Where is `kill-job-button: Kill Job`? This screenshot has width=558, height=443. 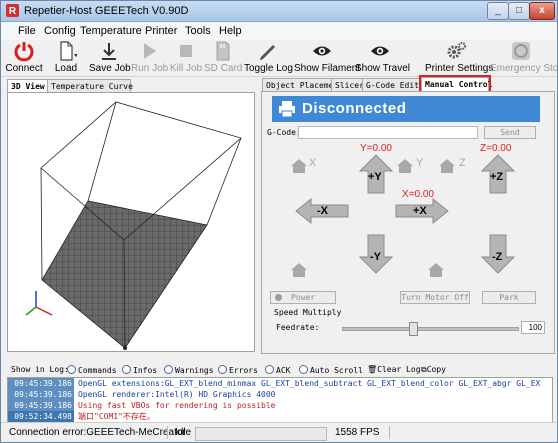 kill-job-button: Kill Job is located at coordinates (186, 58).